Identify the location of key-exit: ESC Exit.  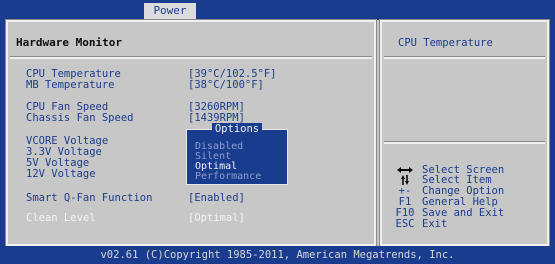
(420, 224).